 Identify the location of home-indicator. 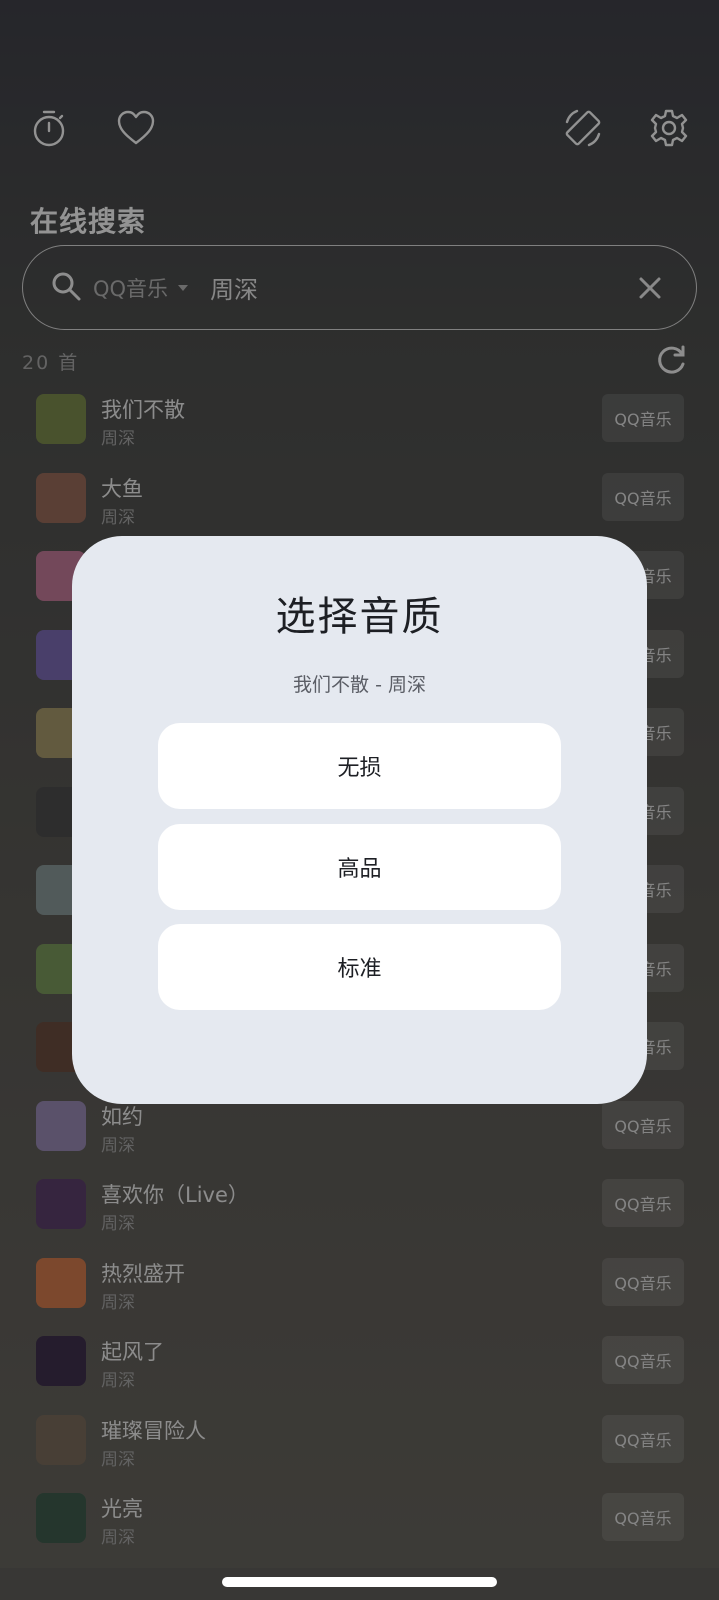
(359, 1582).